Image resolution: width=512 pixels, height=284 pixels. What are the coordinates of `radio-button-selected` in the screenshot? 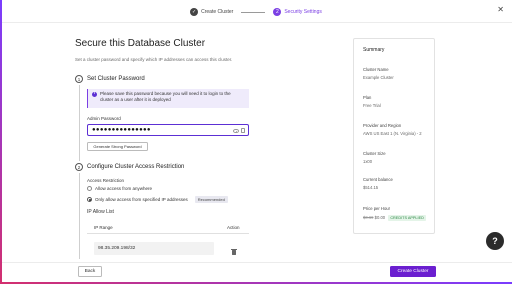 It's located at (89, 199).